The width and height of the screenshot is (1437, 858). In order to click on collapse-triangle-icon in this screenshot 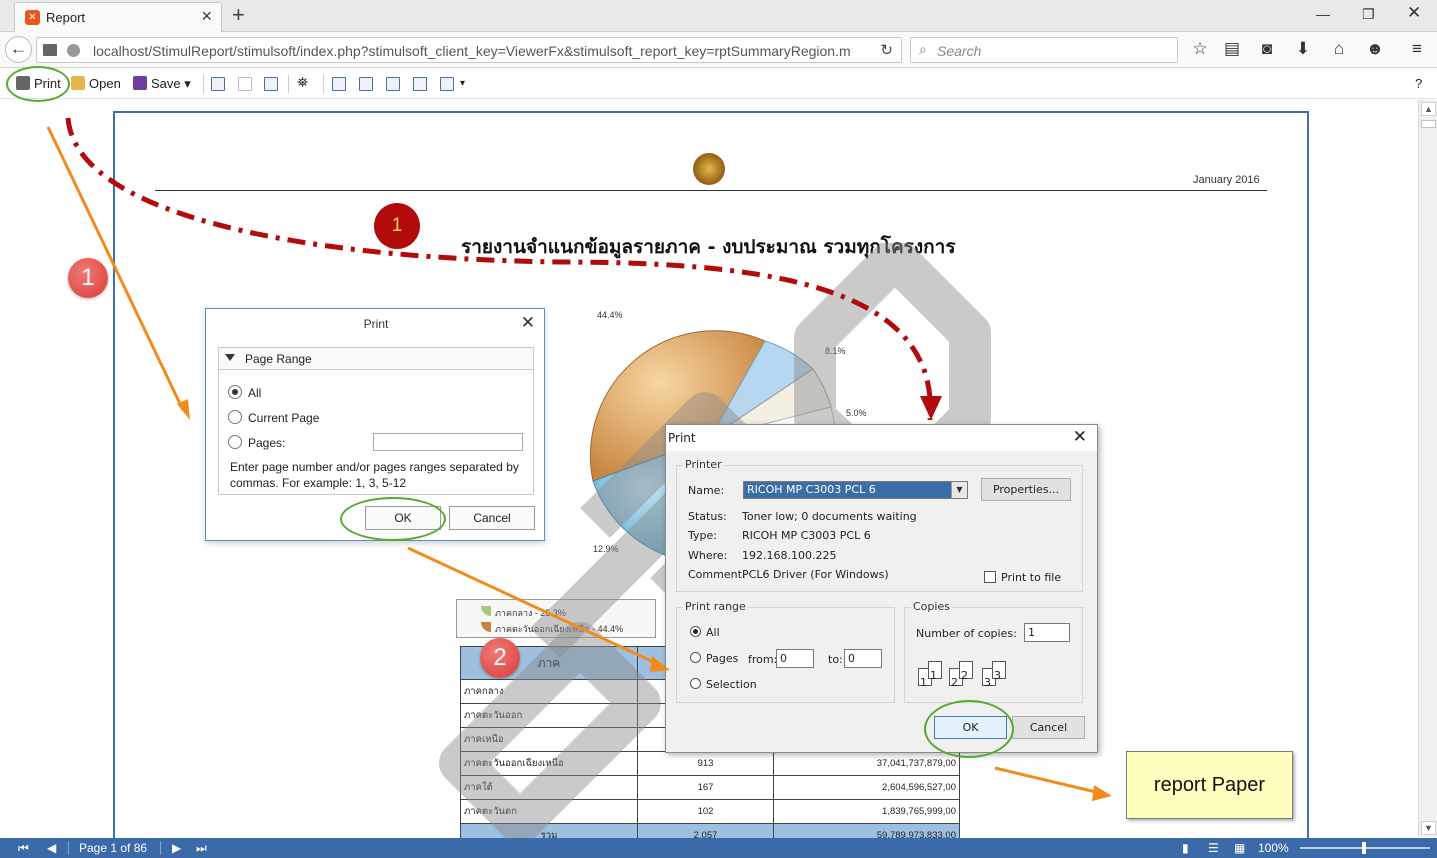, I will do `click(230, 357)`.